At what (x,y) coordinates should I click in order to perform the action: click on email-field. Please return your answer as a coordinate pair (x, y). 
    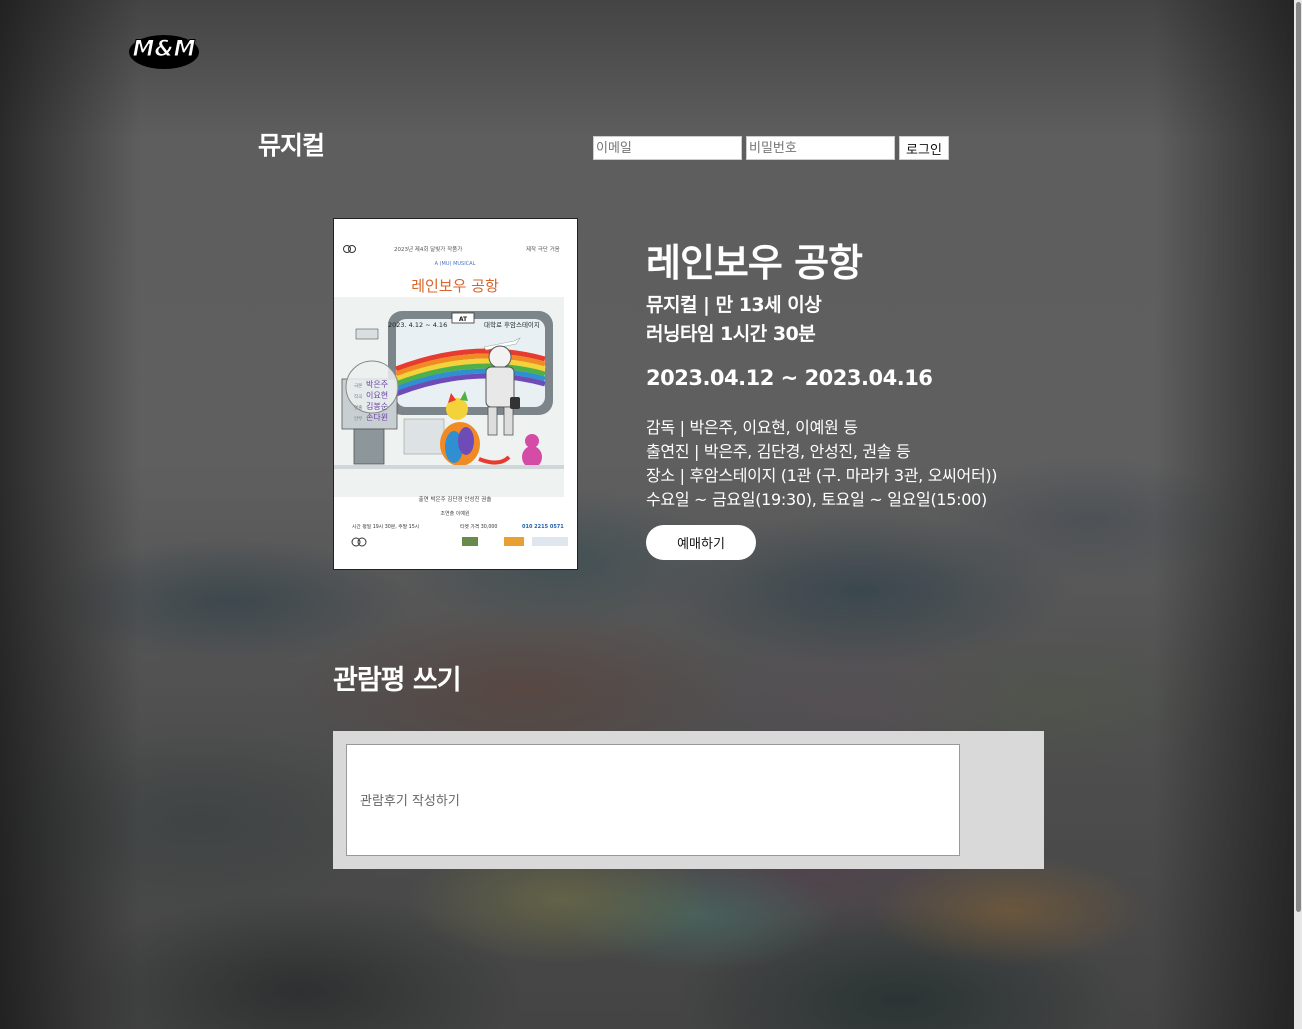
    Looking at the image, I should click on (667, 148).